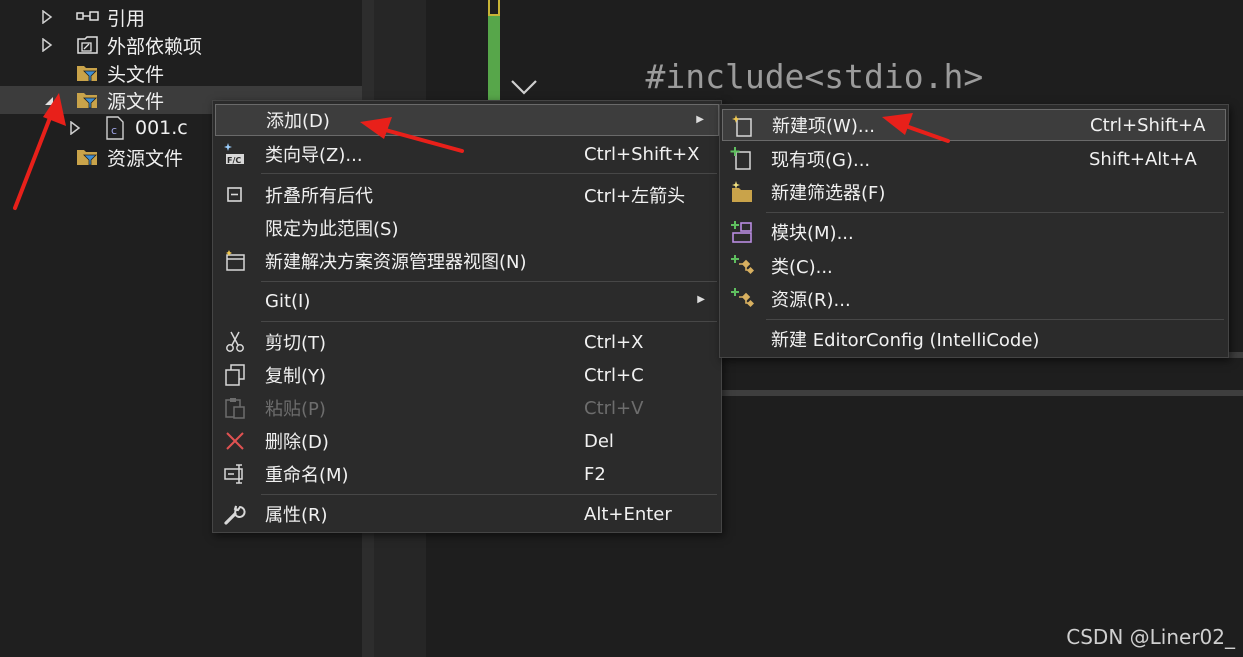 The height and width of the screenshot is (657, 1243). Describe the element at coordinates (467, 375) in the screenshot. I see `menu-item-copy: 复制(Y) Ctrl+C` at that location.